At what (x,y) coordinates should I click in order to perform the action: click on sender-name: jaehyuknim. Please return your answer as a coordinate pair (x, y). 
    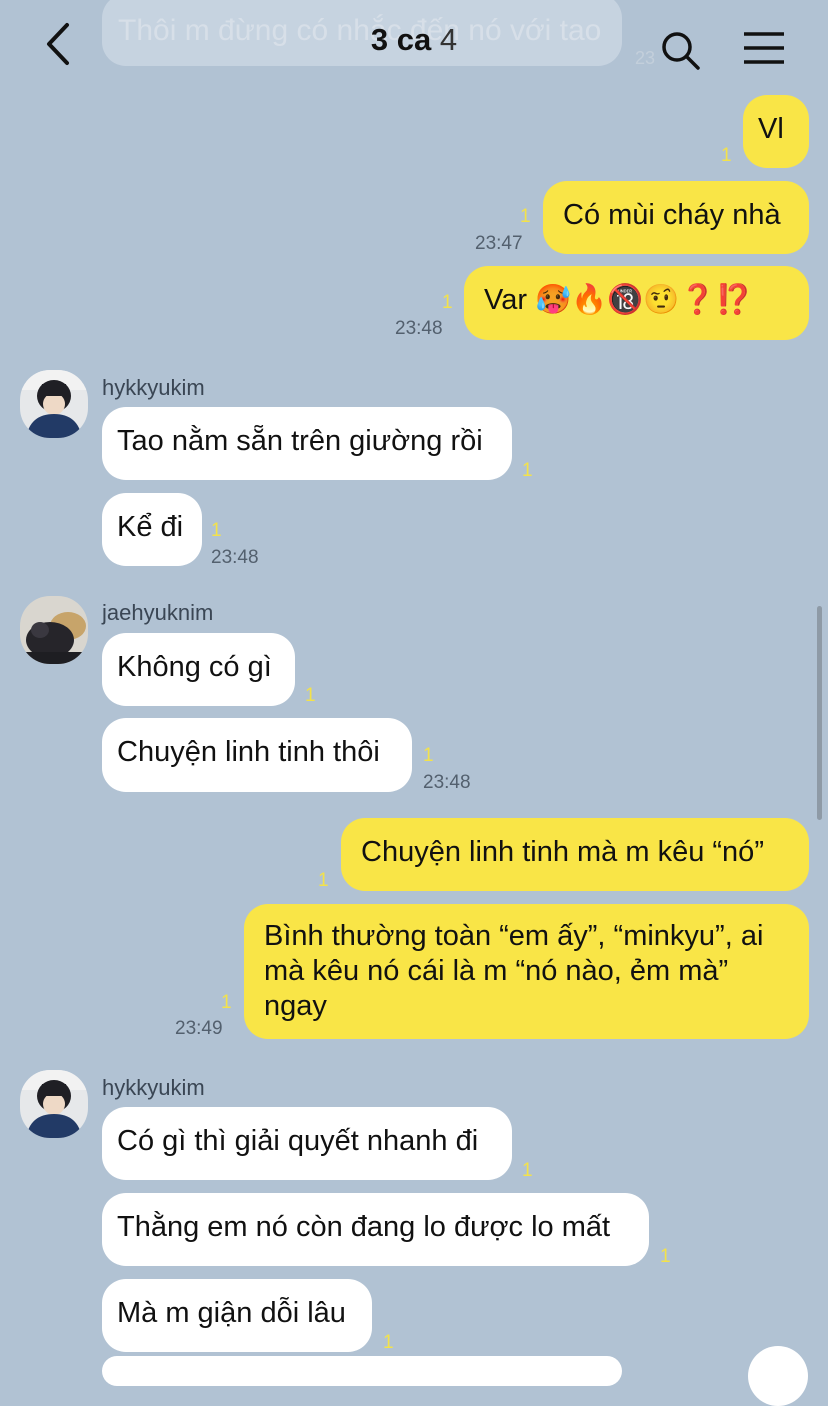
    Looking at the image, I should click on (158, 612).